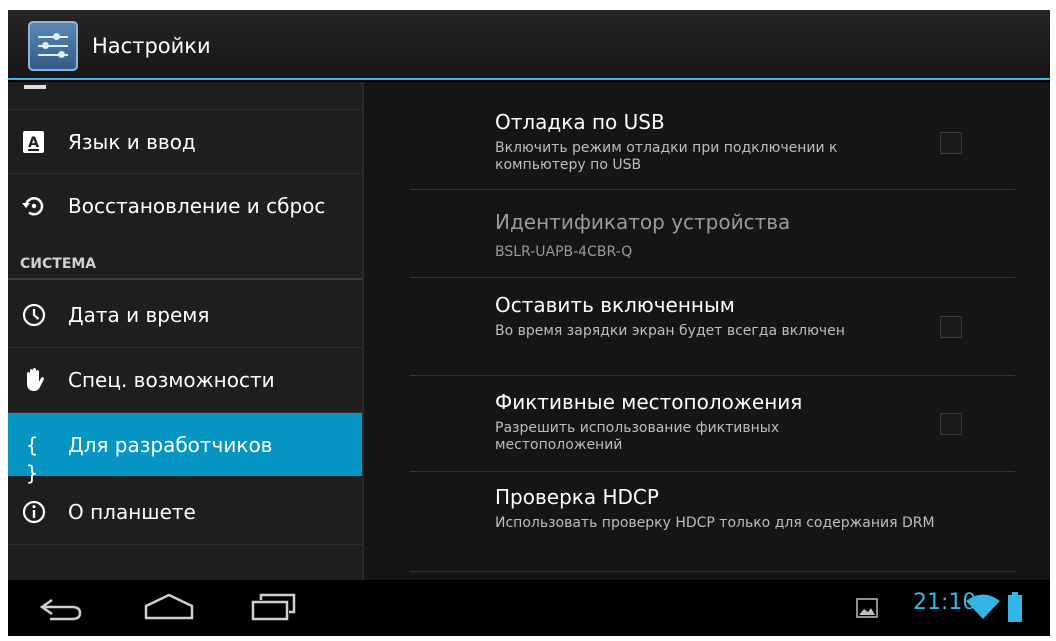 Image resolution: width=1056 pixels, height=641 pixels. What do you see at coordinates (62, 610) in the screenshot?
I see `back-icon` at bounding box center [62, 610].